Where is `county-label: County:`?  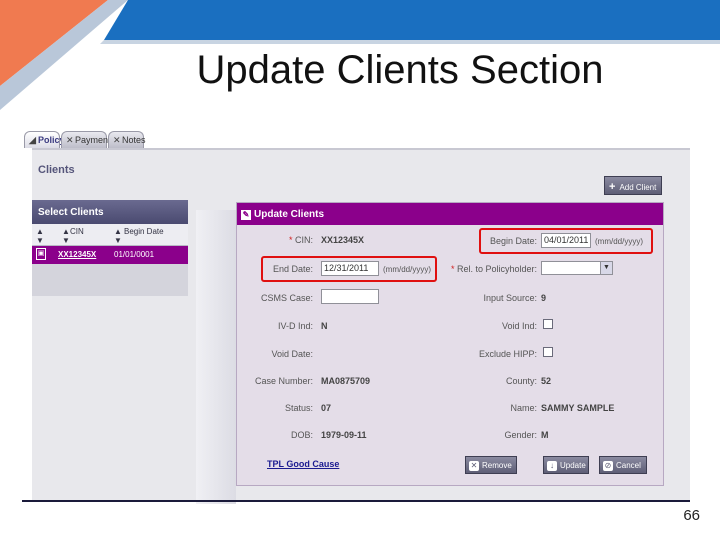 county-label: County: is located at coordinates (521, 381).